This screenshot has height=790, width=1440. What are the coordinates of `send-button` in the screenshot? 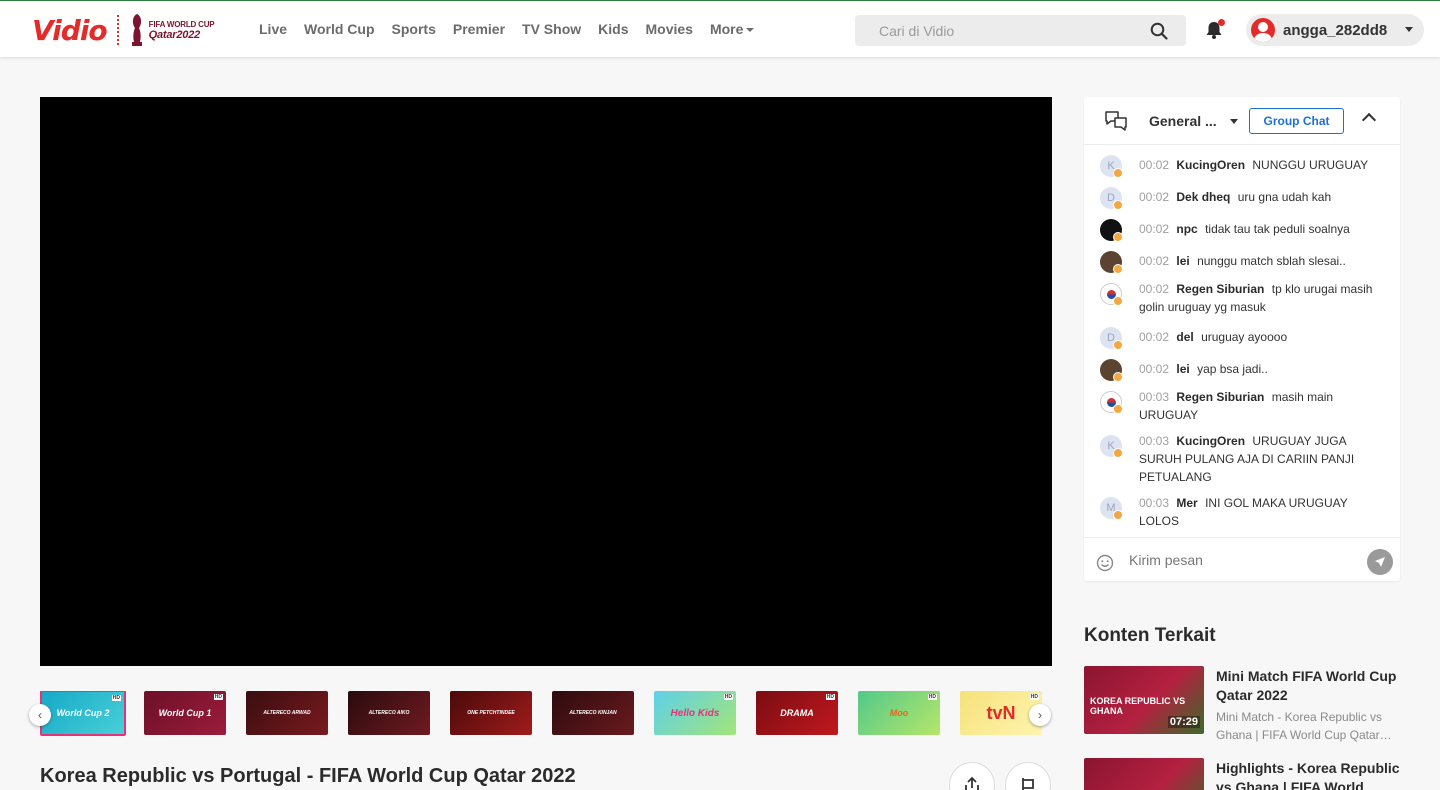 It's located at (1380, 562).